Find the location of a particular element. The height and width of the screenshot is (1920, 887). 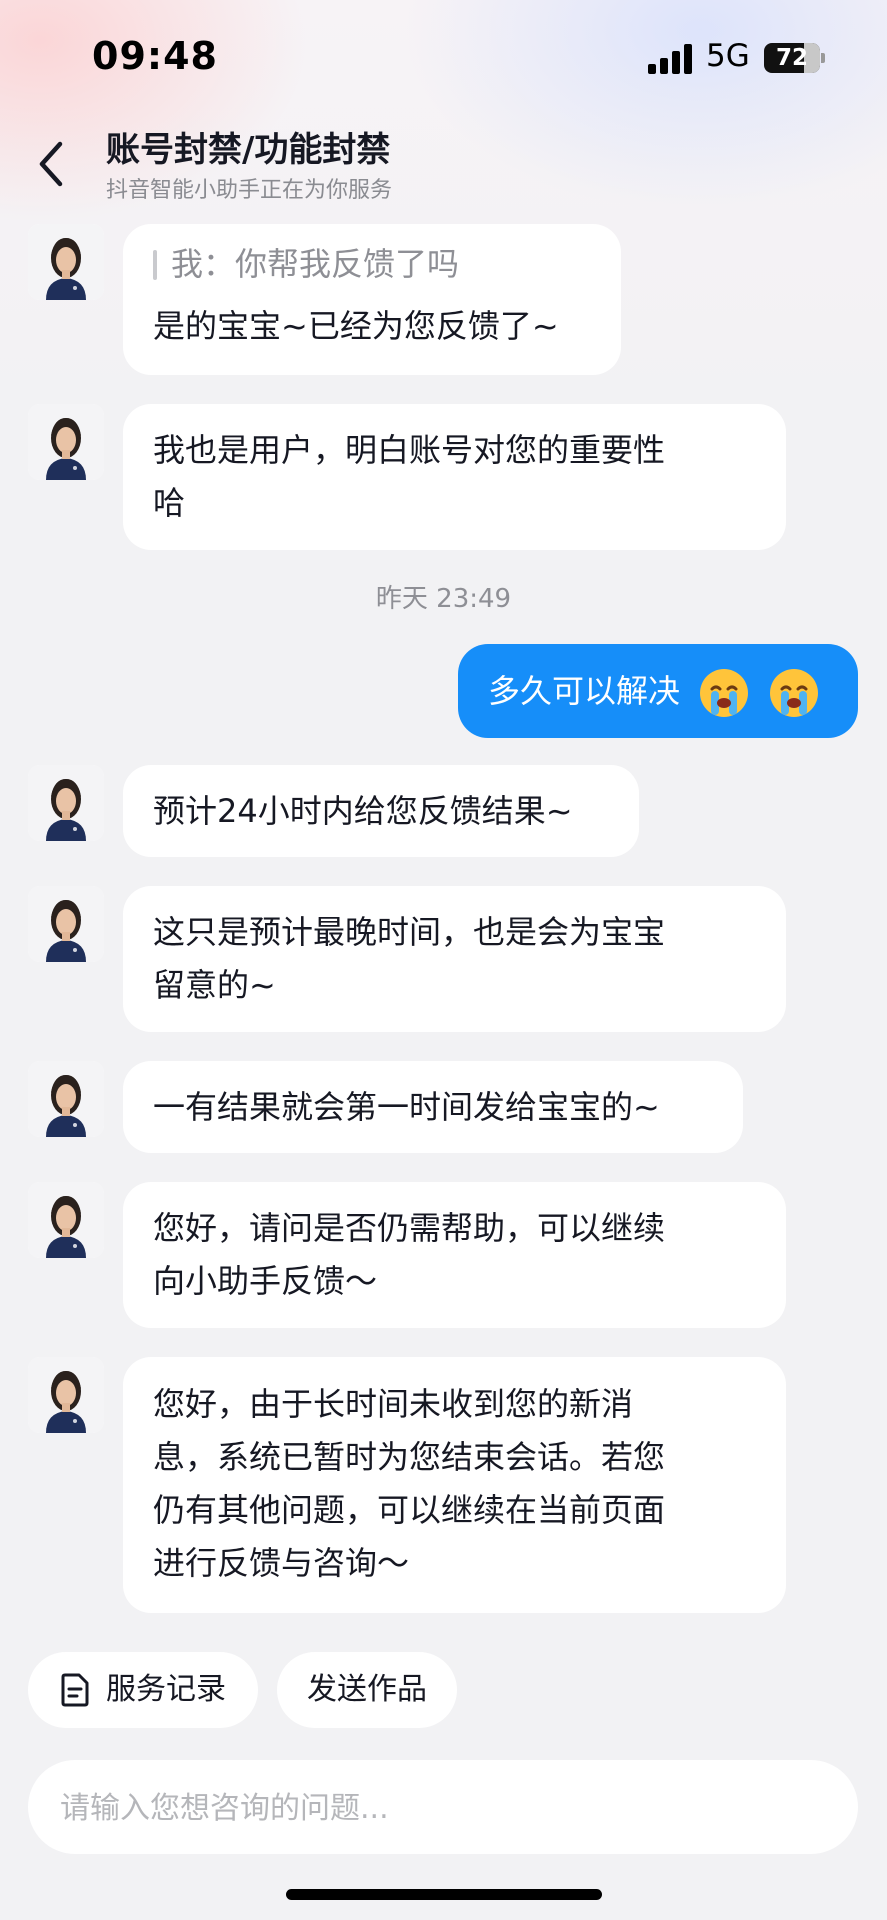

page-subtitle: 抖音智能小助手正在为你服务 is located at coordinates (249, 190).